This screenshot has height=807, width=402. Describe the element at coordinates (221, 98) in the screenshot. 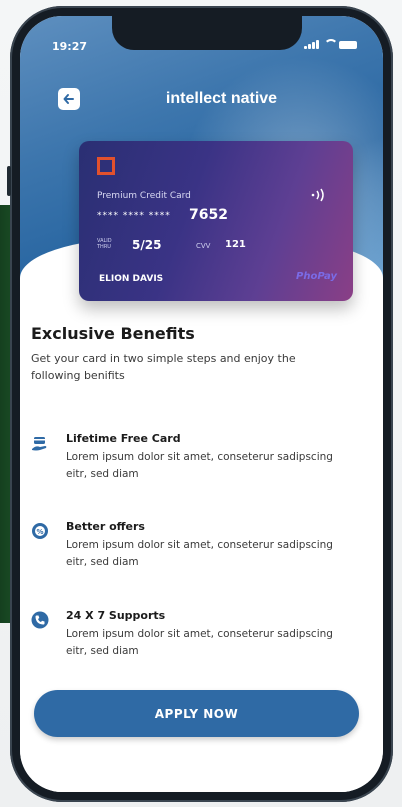

I see `page-title: intellect native` at that location.